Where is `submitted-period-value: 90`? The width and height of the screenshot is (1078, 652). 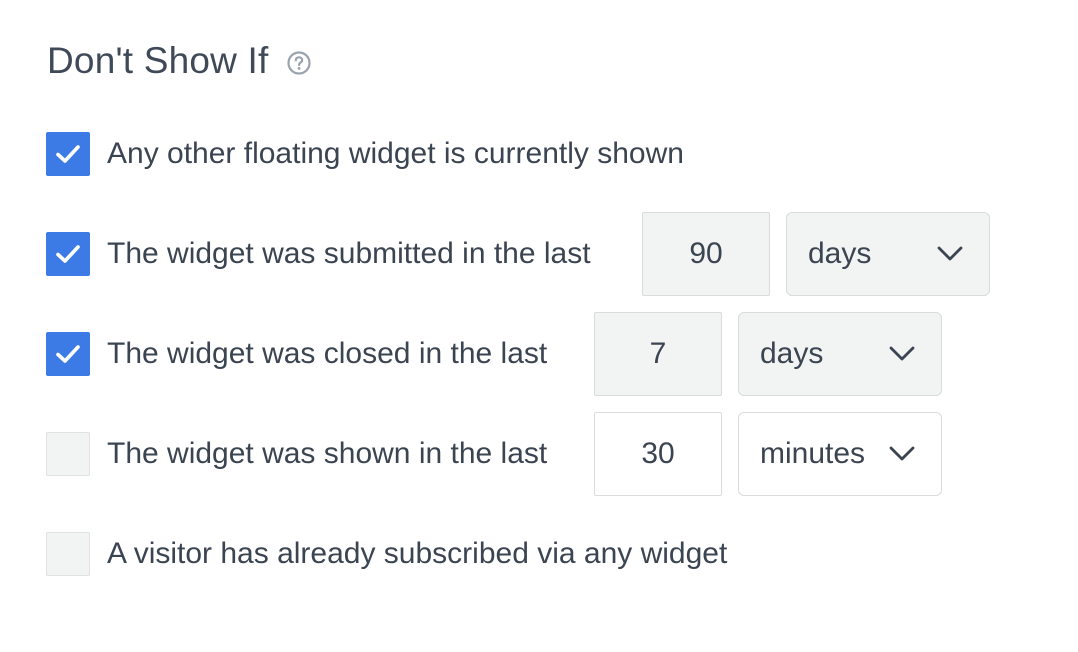 submitted-period-value: 90 is located at coordinates (706, 253).